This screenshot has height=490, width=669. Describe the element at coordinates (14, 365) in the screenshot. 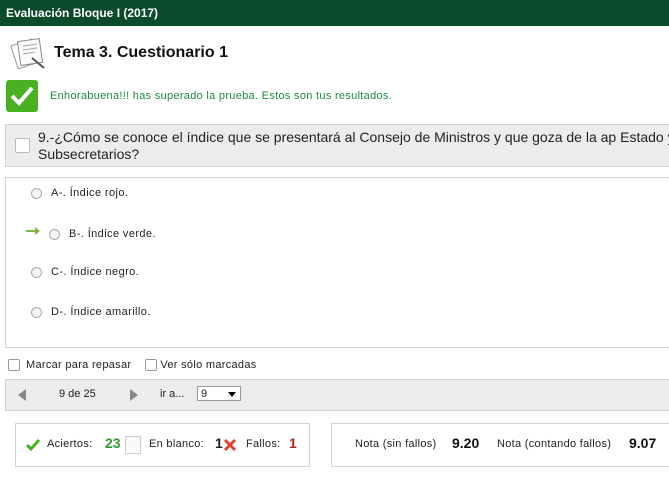

I see `mark-review-checkbox` at that location.